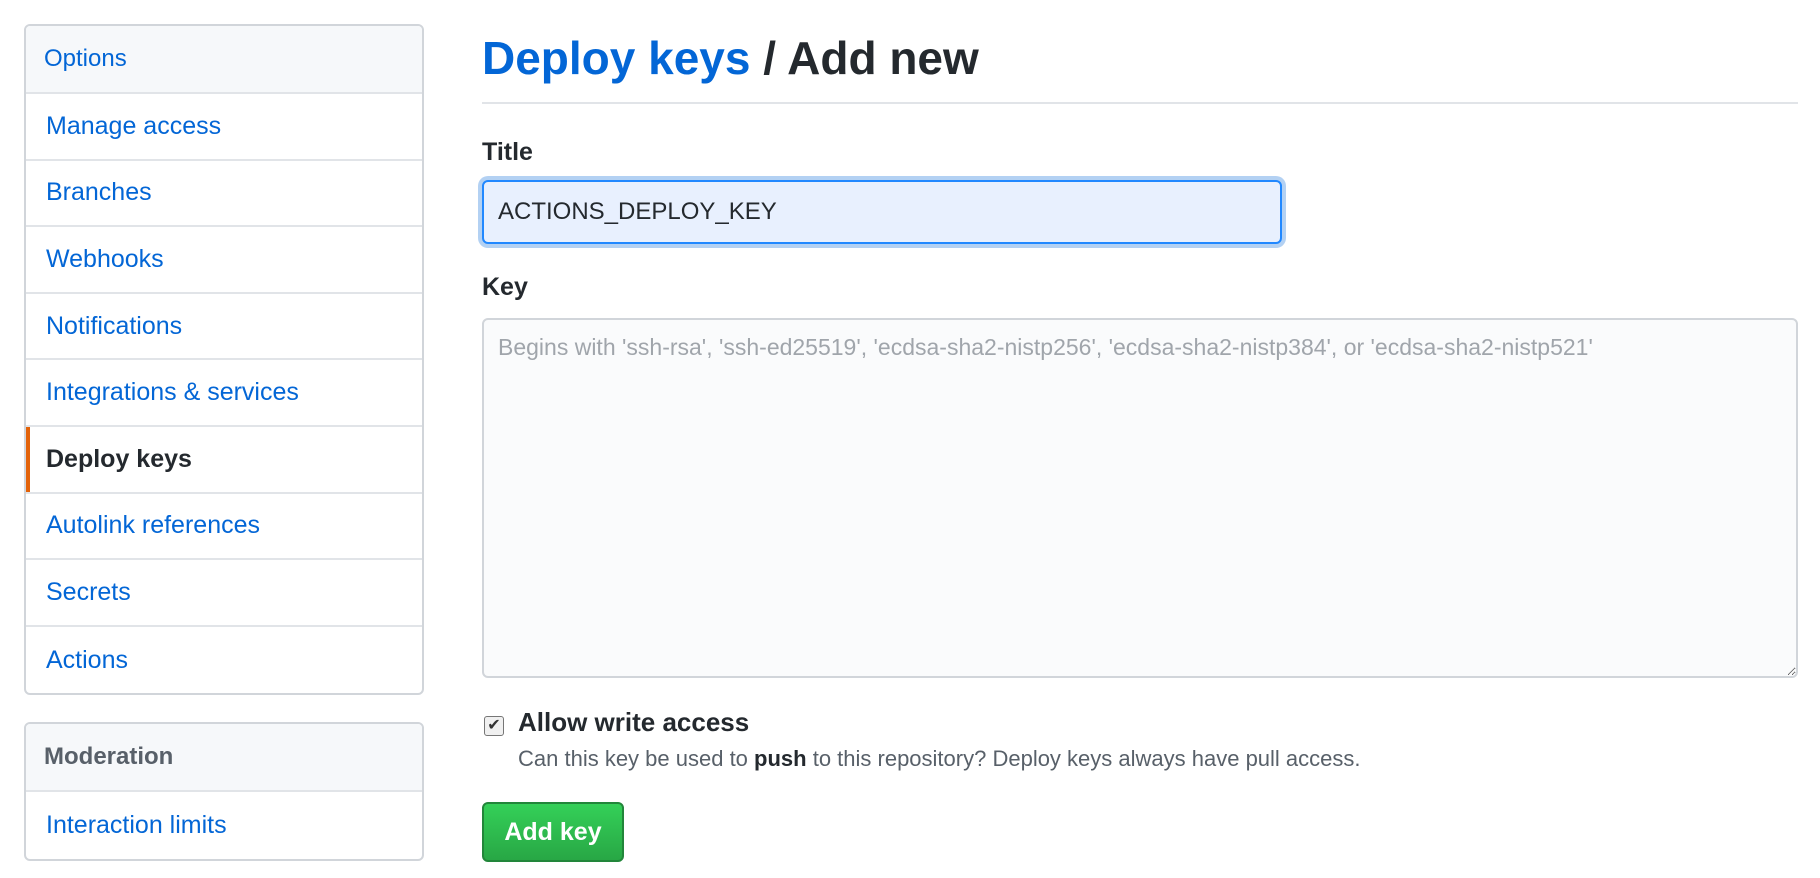 Image resolution: width=1820 pixels, height=878 pixels. I want to click on sidebar-item-notifications: Notifications, so click(224, 327).